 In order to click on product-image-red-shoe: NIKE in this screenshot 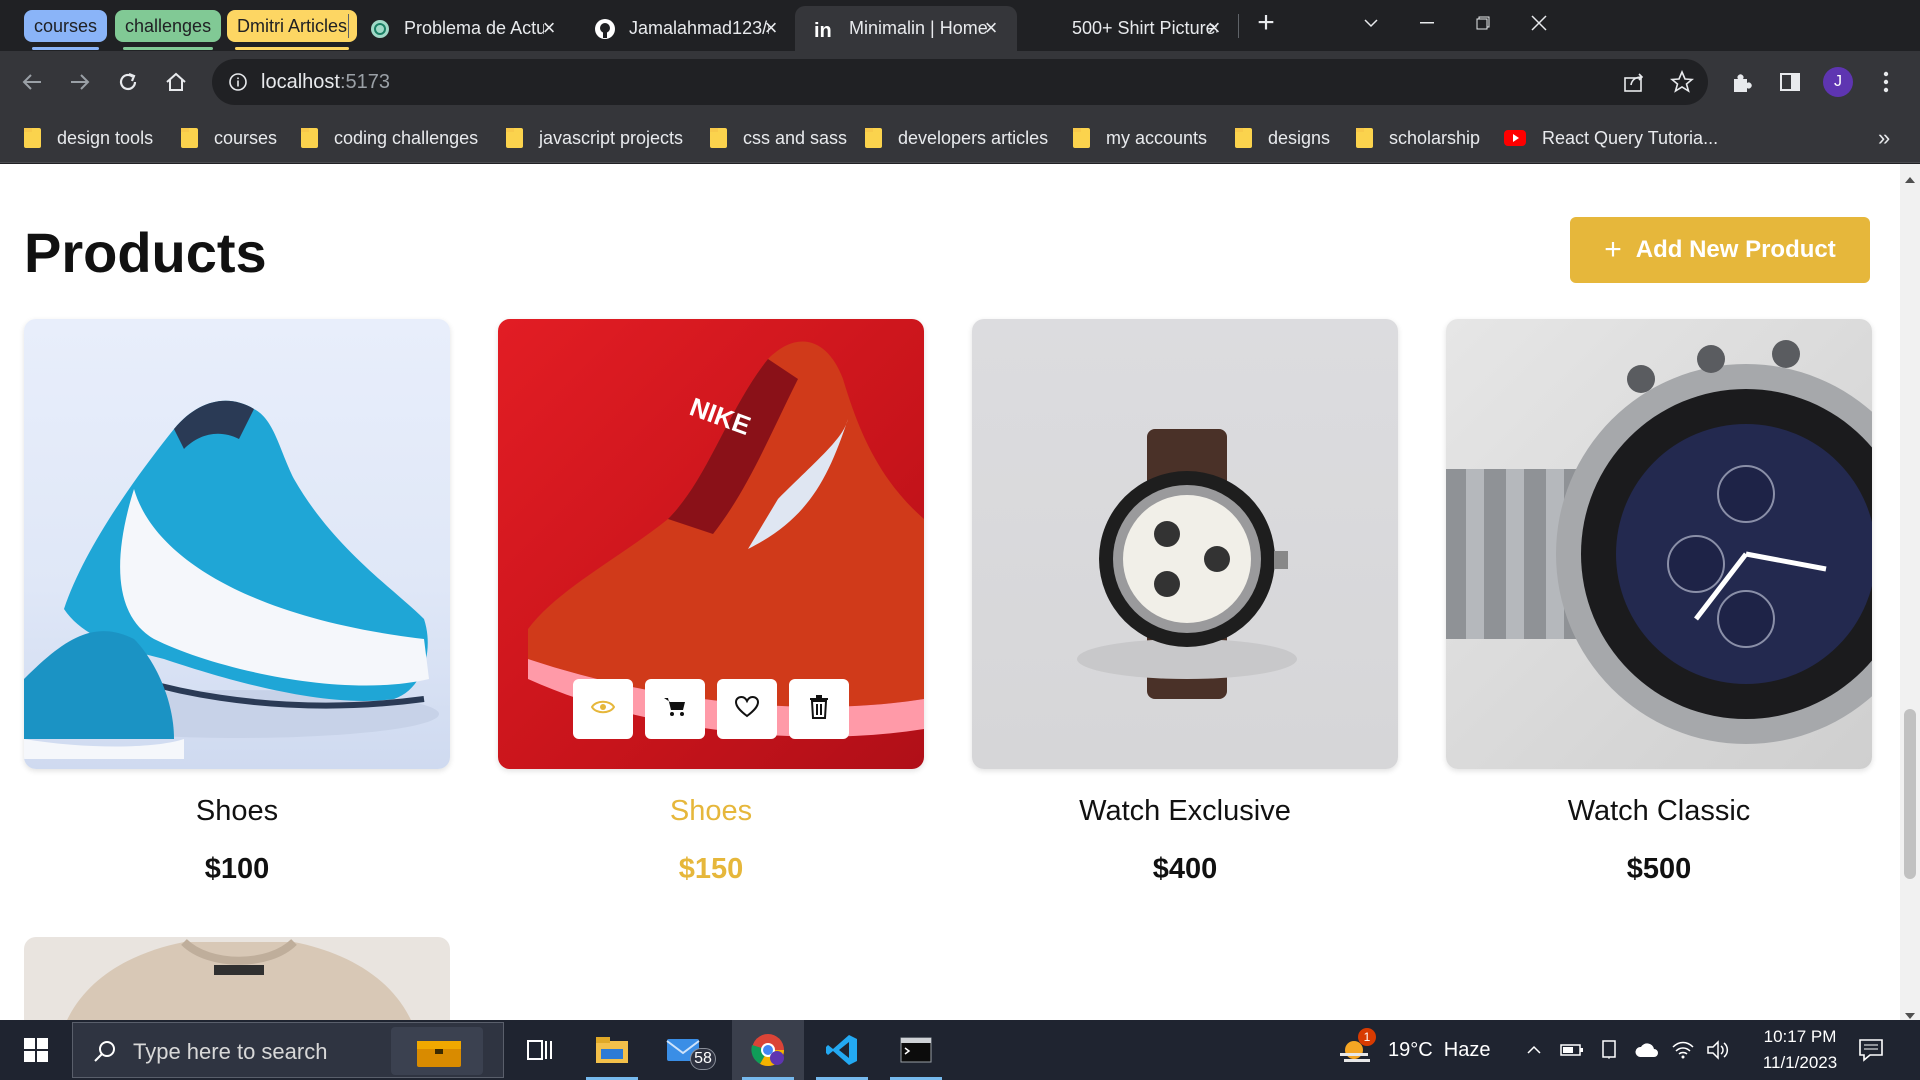, I will do `click(711, 544)`.